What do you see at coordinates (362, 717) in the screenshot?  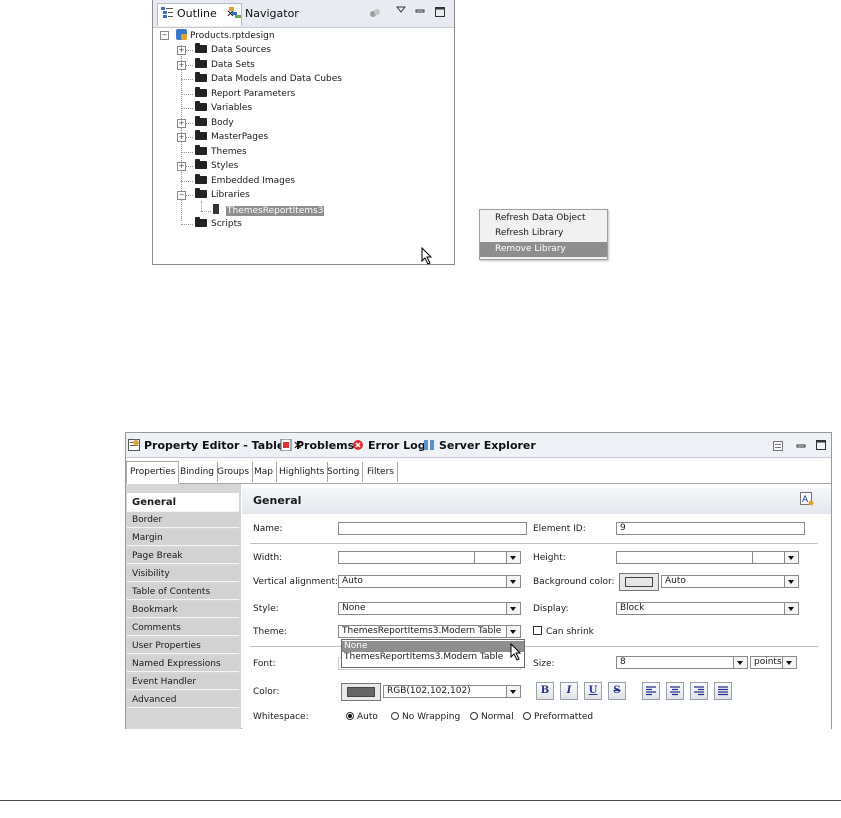 I see `whitespace-radio-auto: Auto` at bounding box center [362, 717].